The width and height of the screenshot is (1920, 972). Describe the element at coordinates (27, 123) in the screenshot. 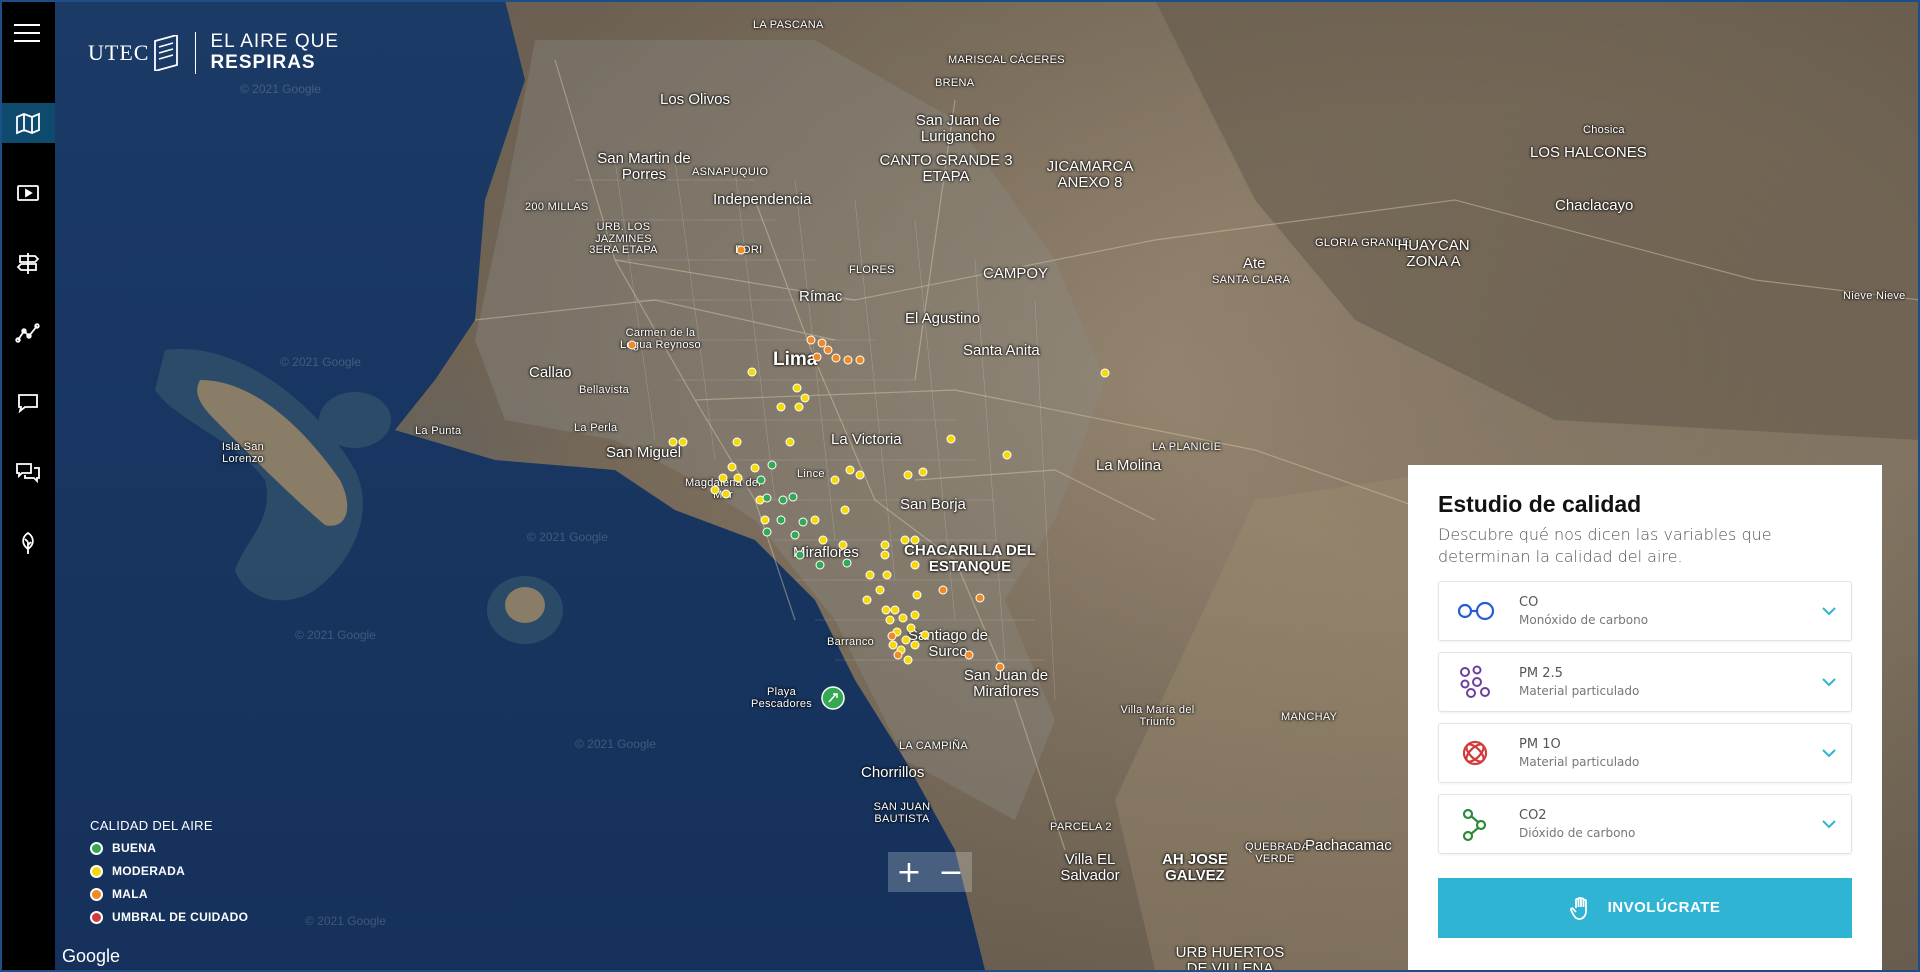

I see `sidebar-item-map` at that location.